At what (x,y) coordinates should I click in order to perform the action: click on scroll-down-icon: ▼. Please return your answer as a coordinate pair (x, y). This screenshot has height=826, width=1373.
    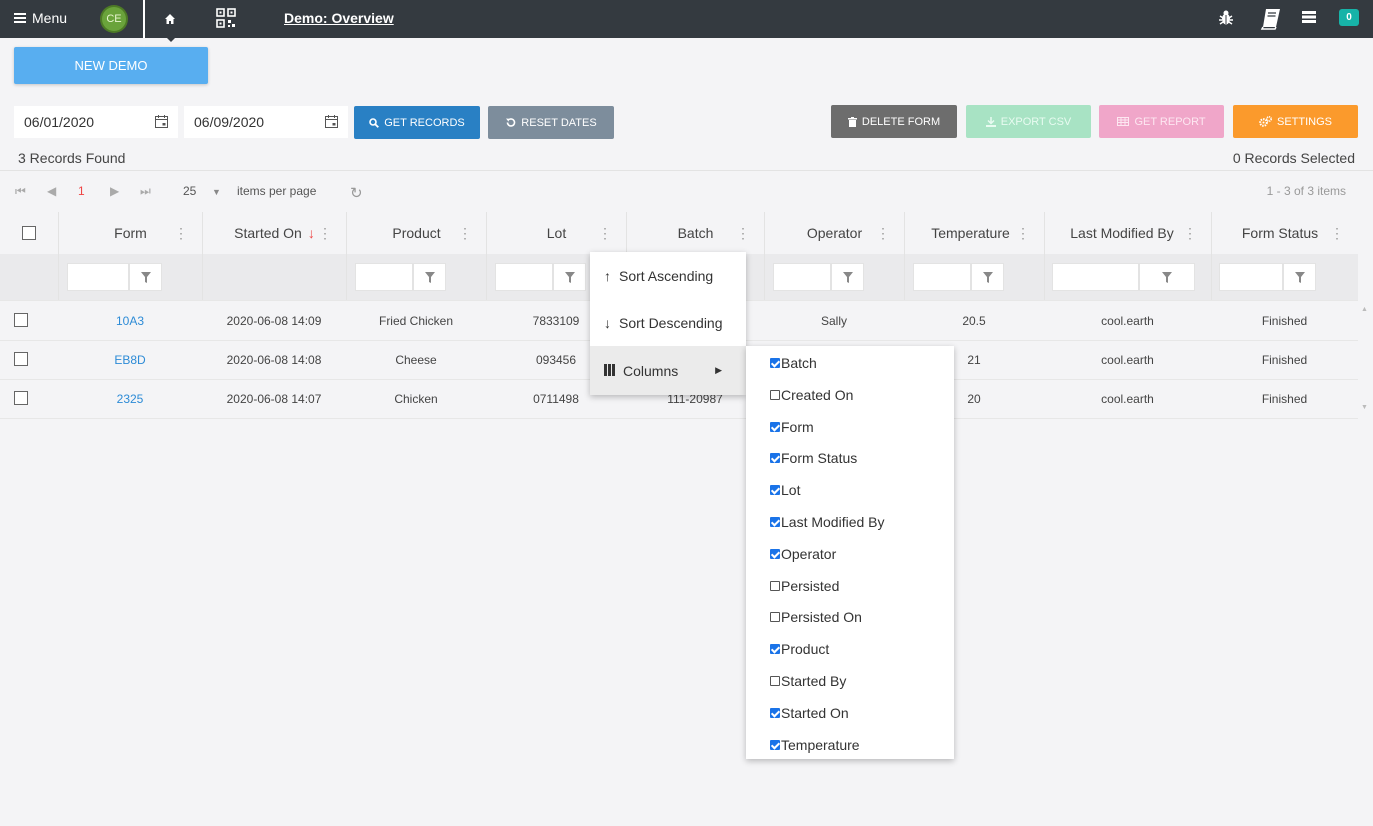
    Looking at the image, I should click on (1364, 407).